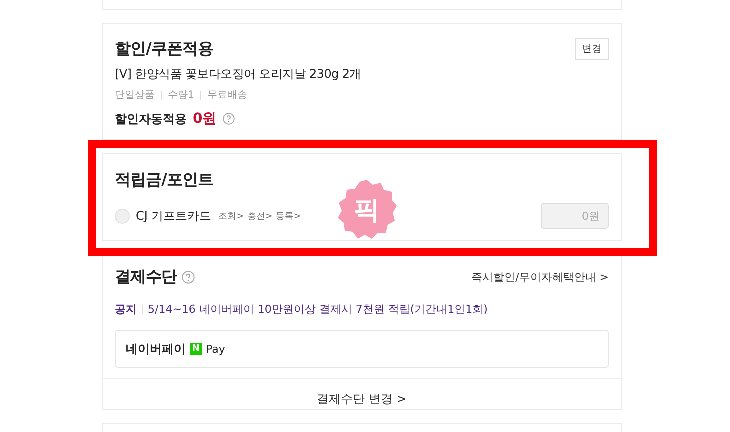 The height and width of the screenshot is (432, 730). What do you see at coordinates (231, 216) in the screenshot?
I see `text-link: 조회>` at bounding box center [231, 216].